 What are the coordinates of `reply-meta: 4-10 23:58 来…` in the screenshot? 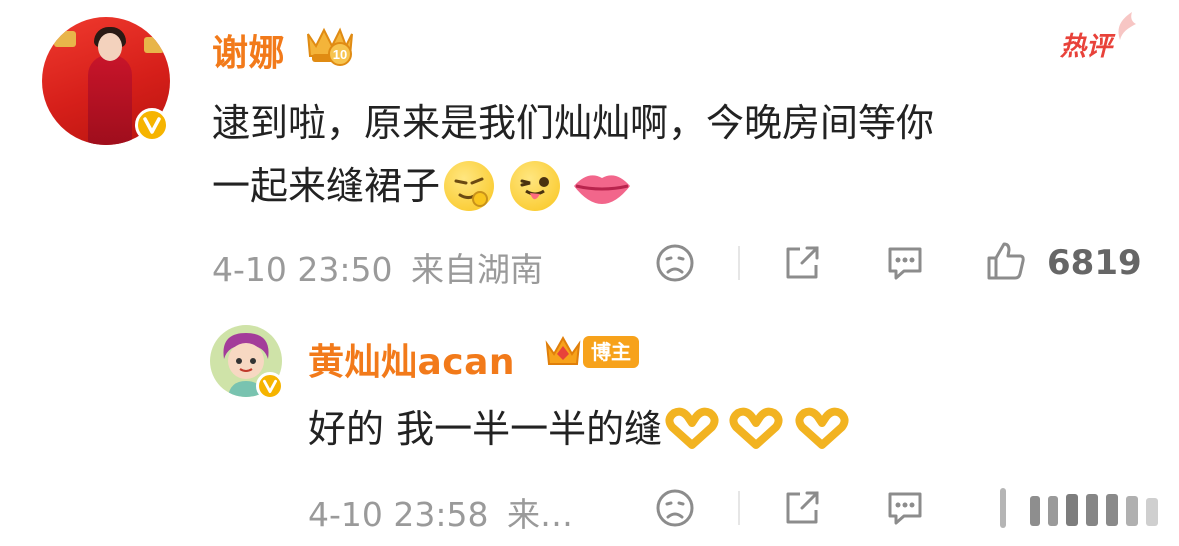 It's located at (440, 512).